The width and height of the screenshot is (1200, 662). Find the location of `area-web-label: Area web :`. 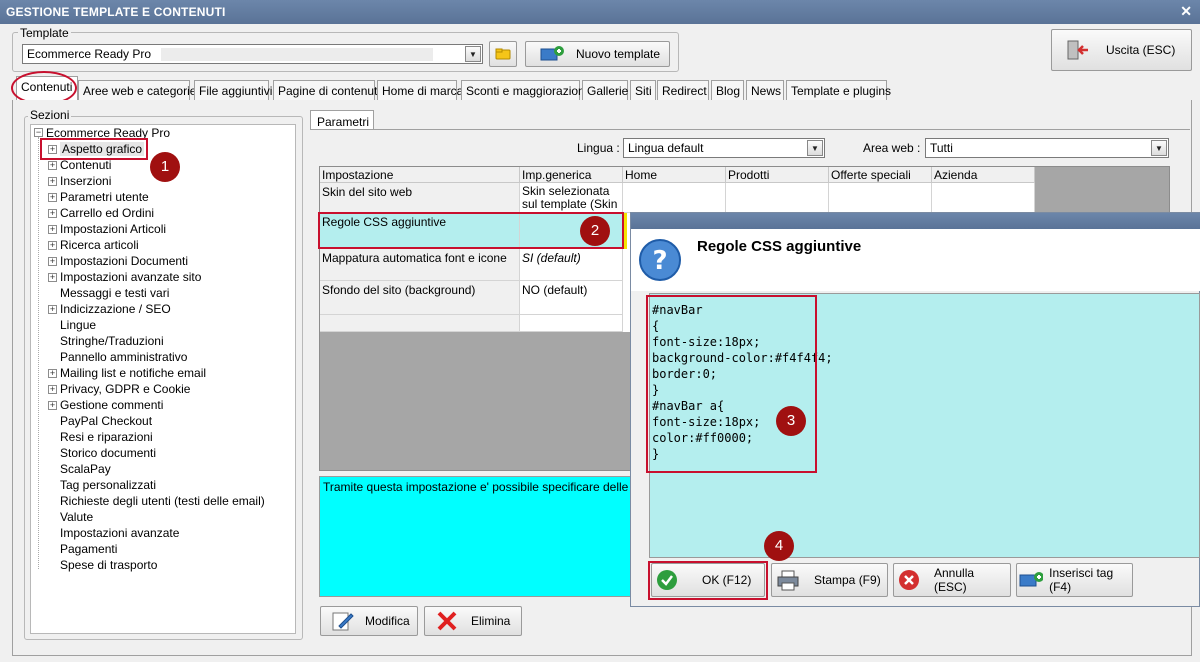

area-web-label: Area web : is located at coordinates (892, 148).